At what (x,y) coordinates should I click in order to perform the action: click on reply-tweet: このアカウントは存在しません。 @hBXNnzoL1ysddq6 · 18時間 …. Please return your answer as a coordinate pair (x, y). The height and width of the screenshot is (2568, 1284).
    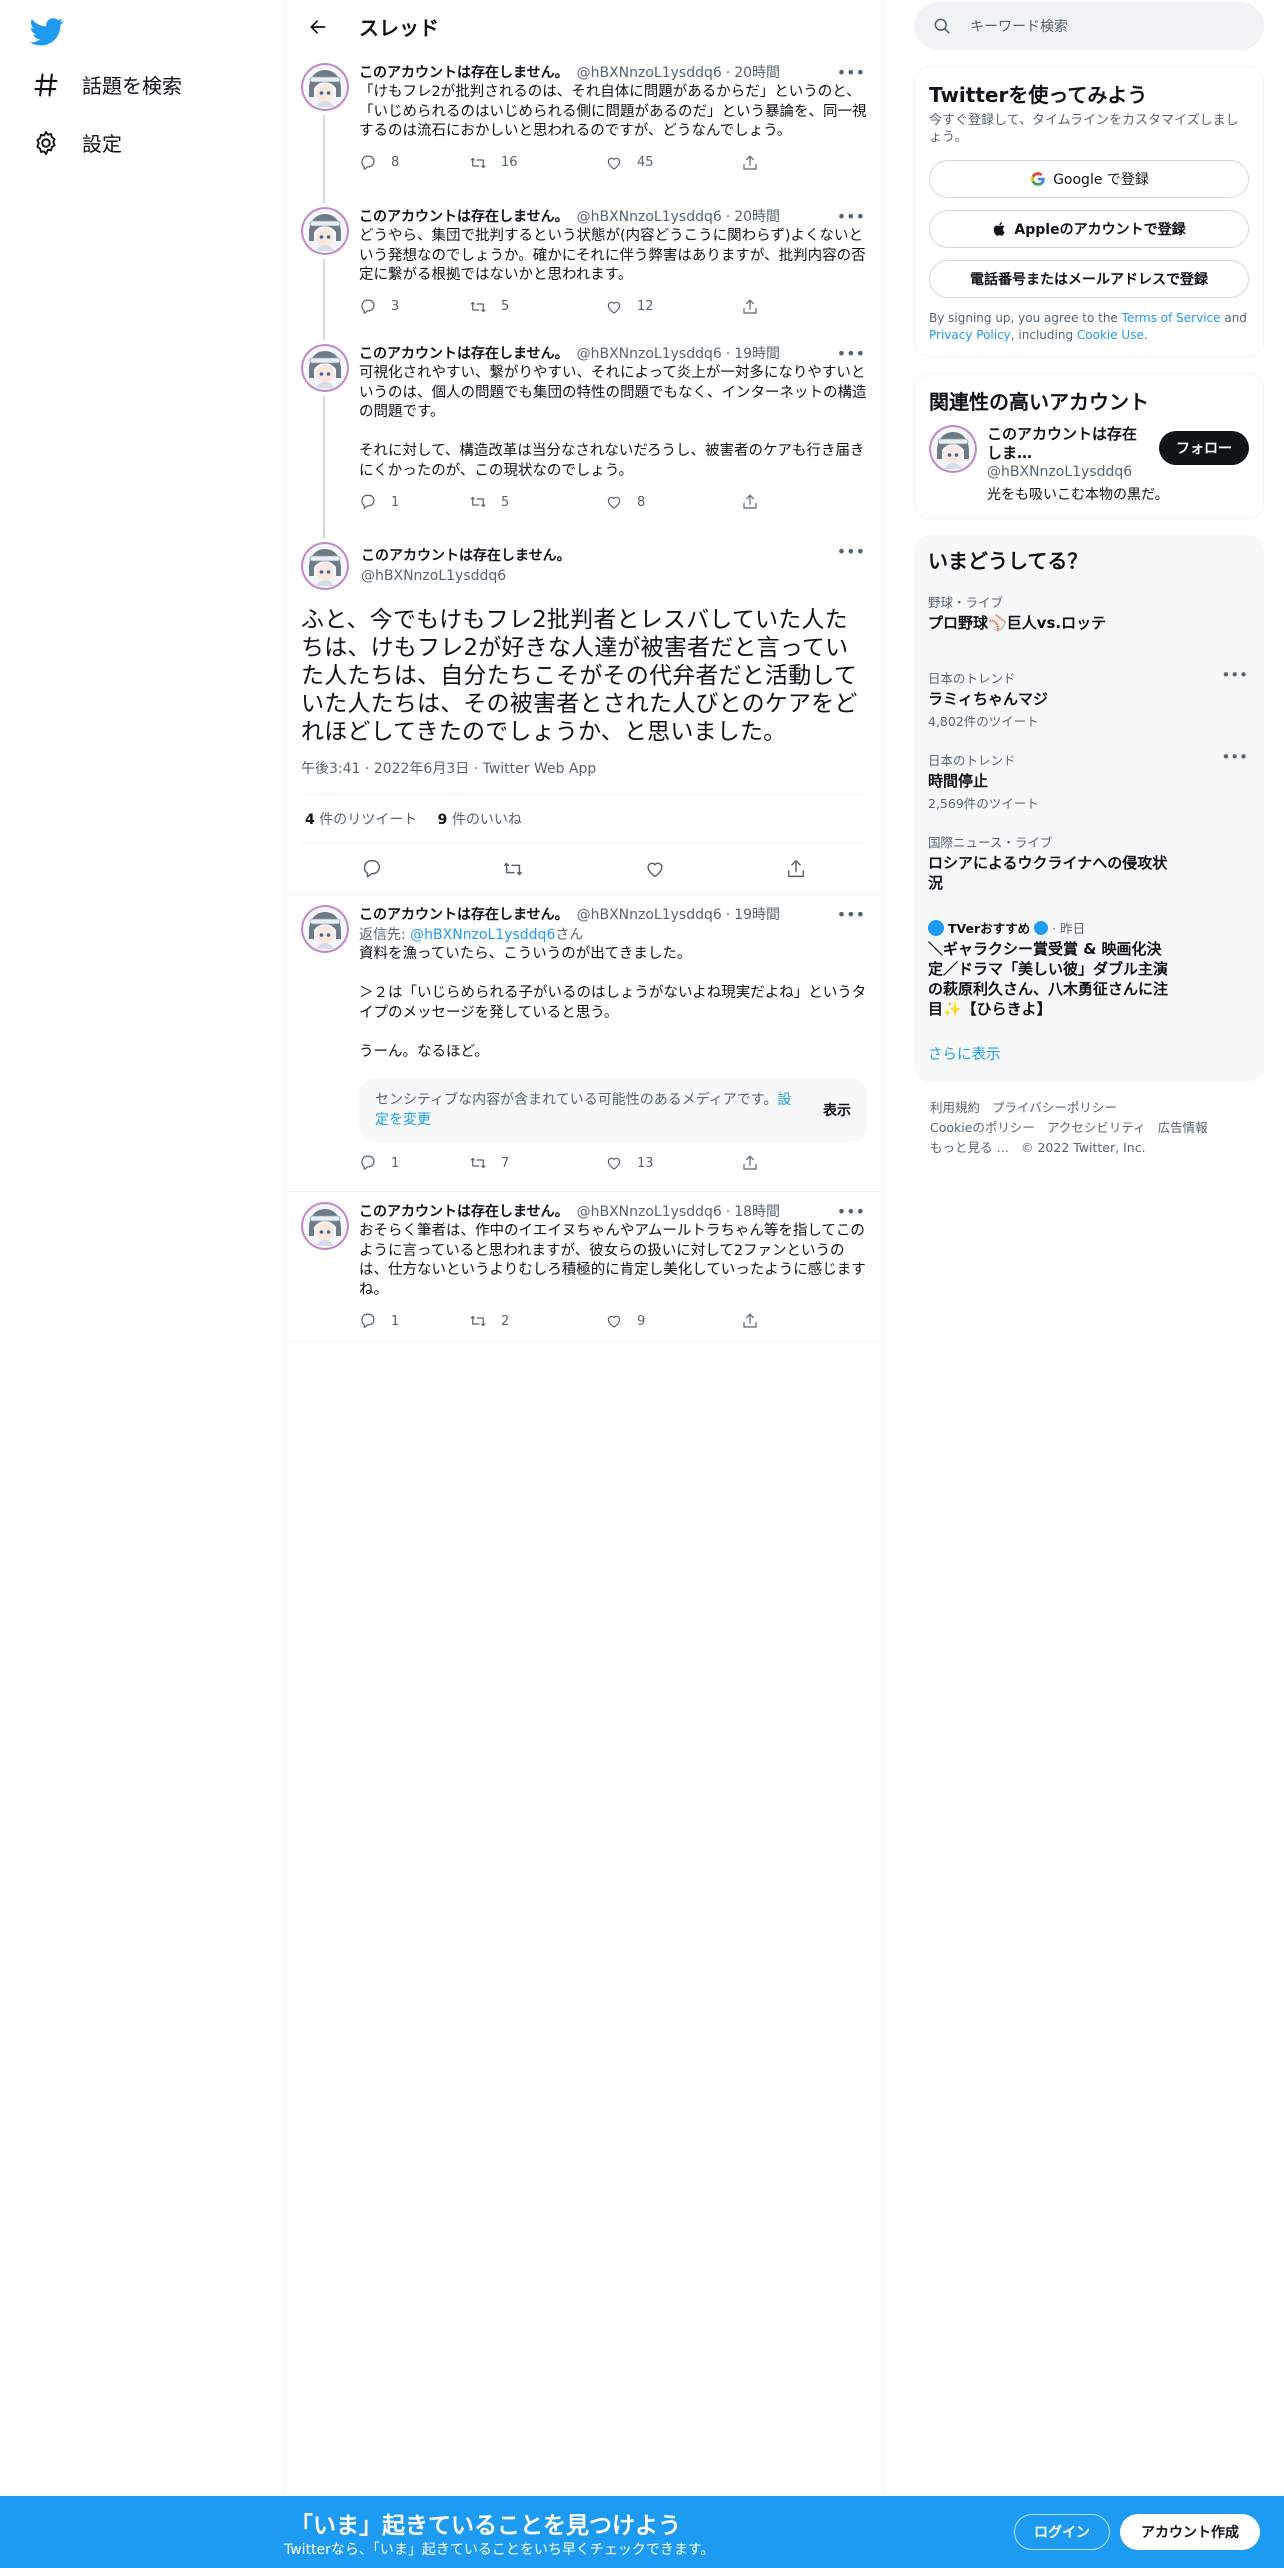
    Looking at the image, I should click on (584, 1267).